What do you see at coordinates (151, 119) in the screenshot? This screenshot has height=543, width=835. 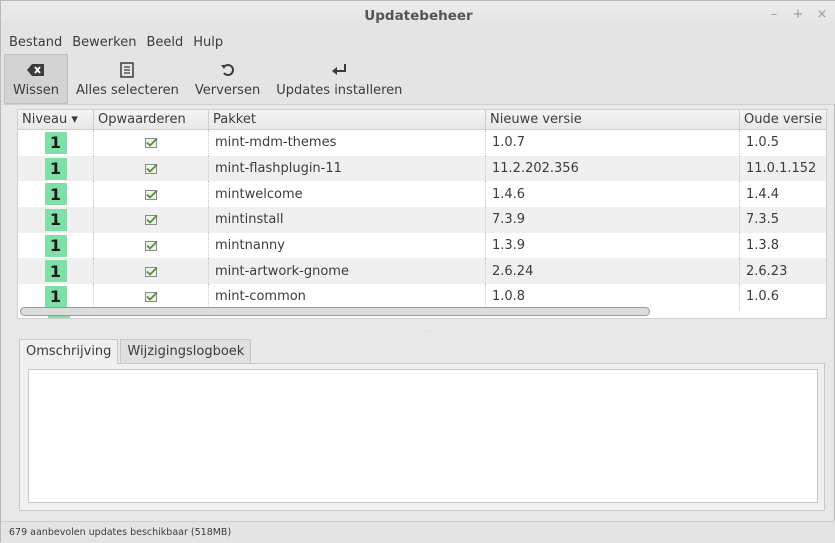 I see `col-header-upgrade: Opwaarderen` at bounding box center [151, 119].